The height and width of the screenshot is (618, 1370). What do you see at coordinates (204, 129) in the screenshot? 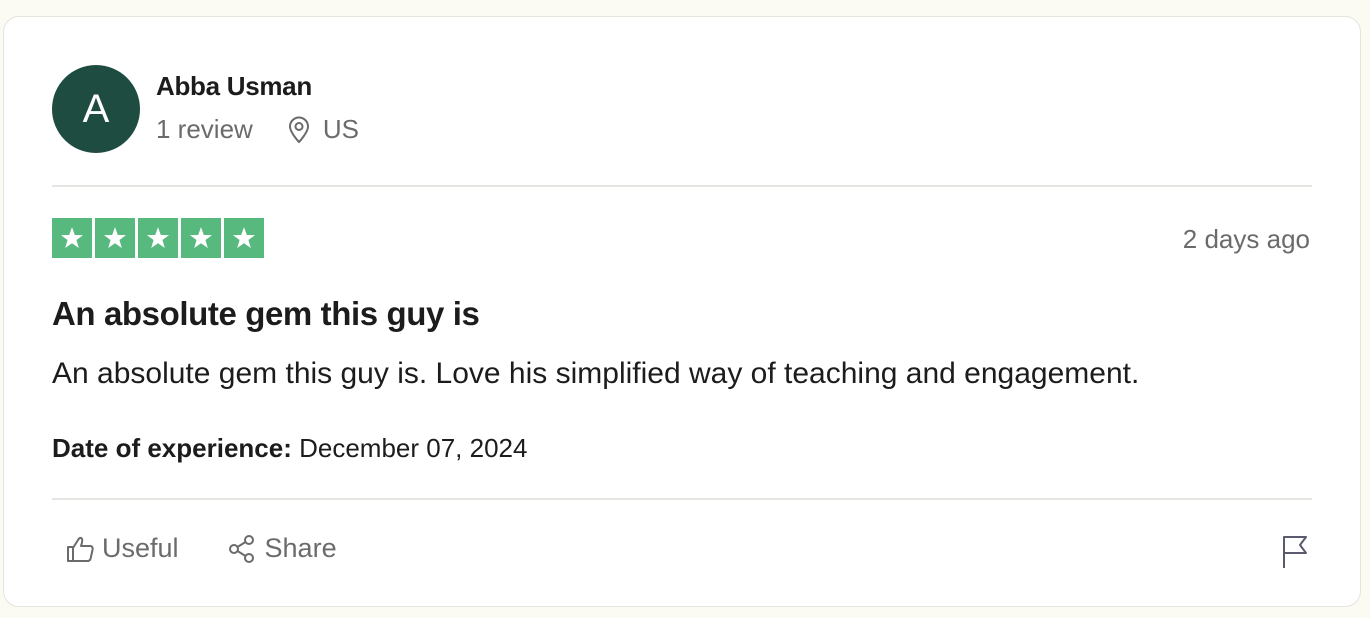
I see `review-count: 1 review` at bounding box center [204, 129].